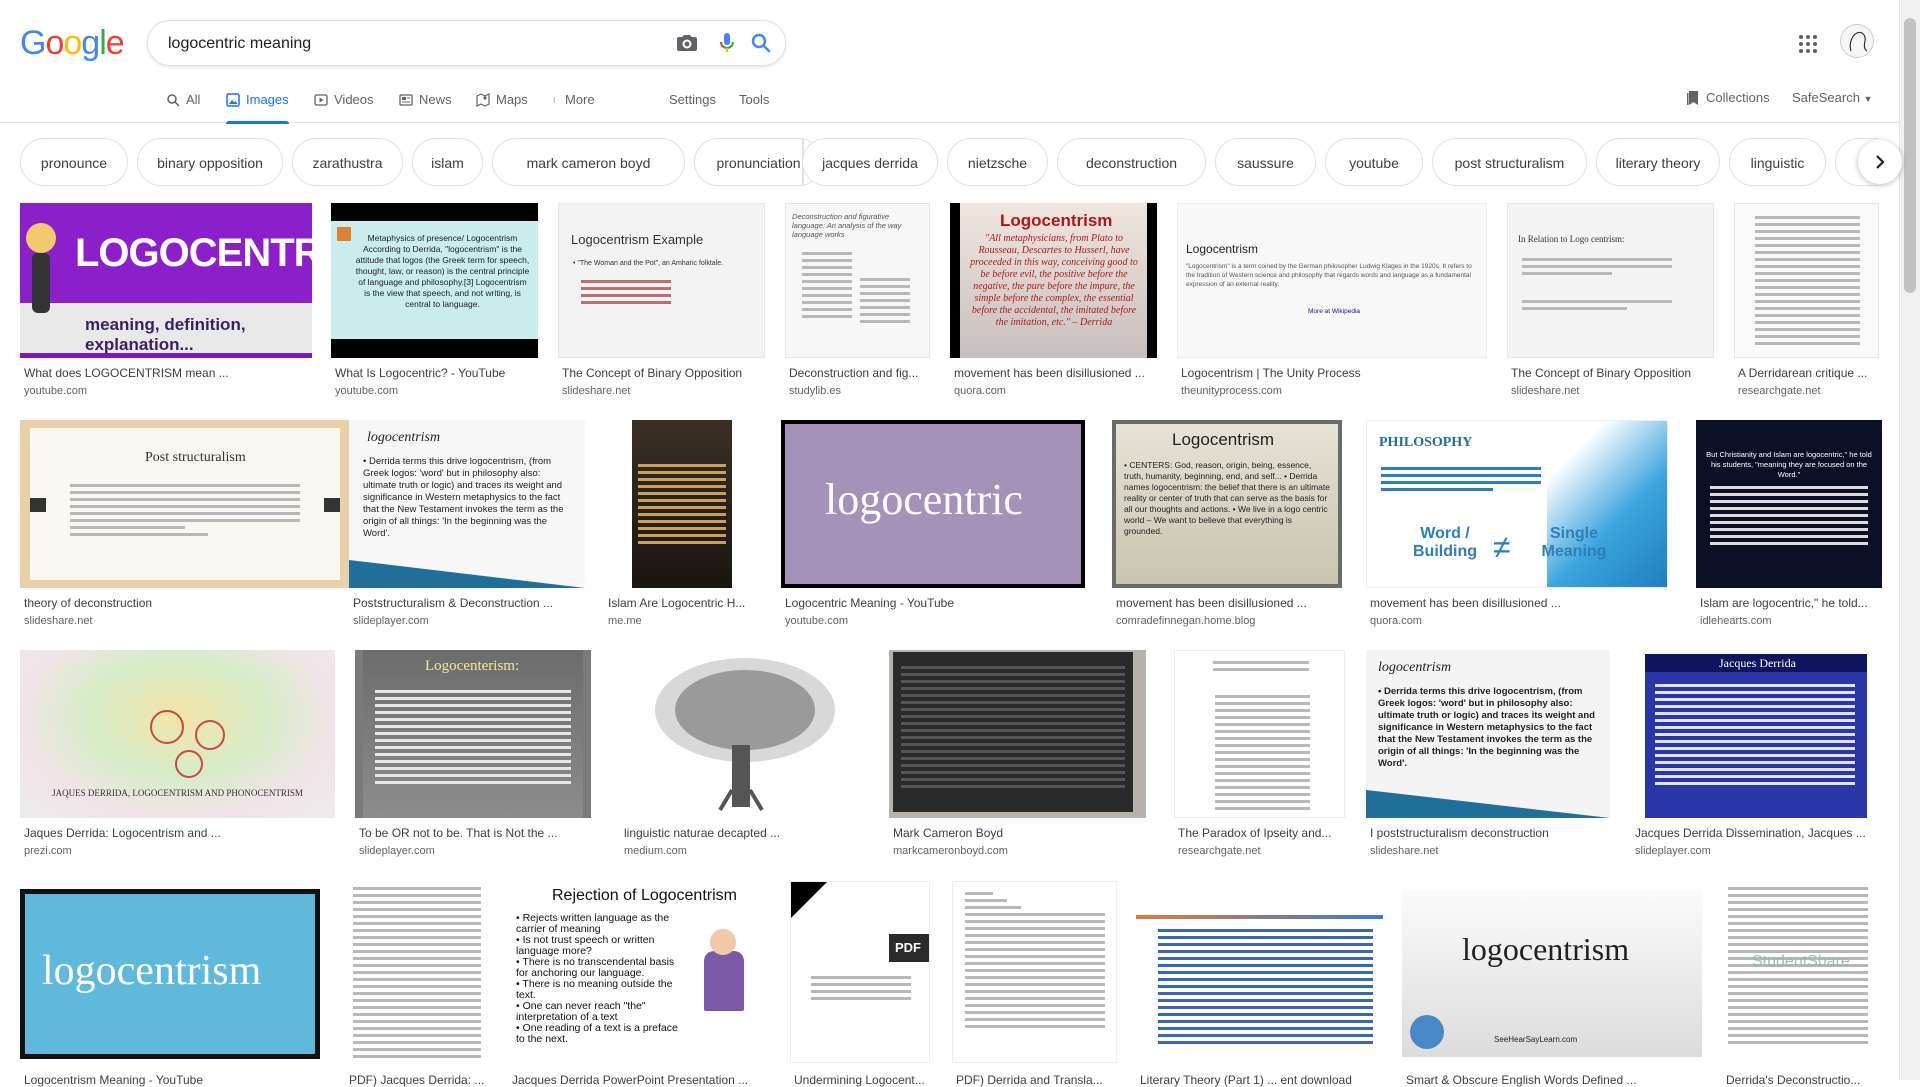  Describe the element at coordinates (1777, 162) in the screenshot. I see `chip: linguistic` at that location.